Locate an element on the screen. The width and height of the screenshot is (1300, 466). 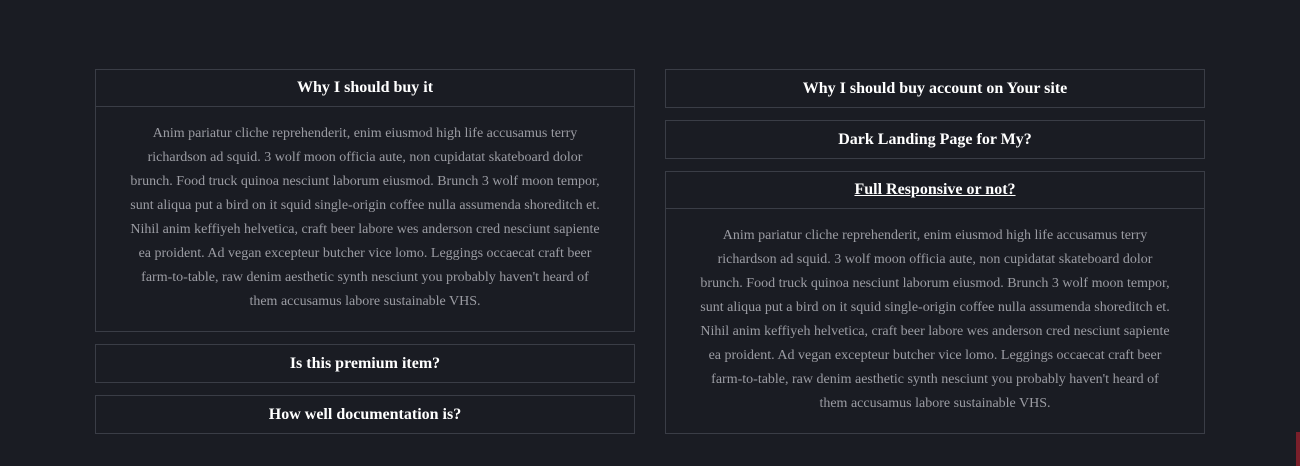
accordion-header-dark-landing: Dark Landing Page for My? is located at coordinates (935, 139).